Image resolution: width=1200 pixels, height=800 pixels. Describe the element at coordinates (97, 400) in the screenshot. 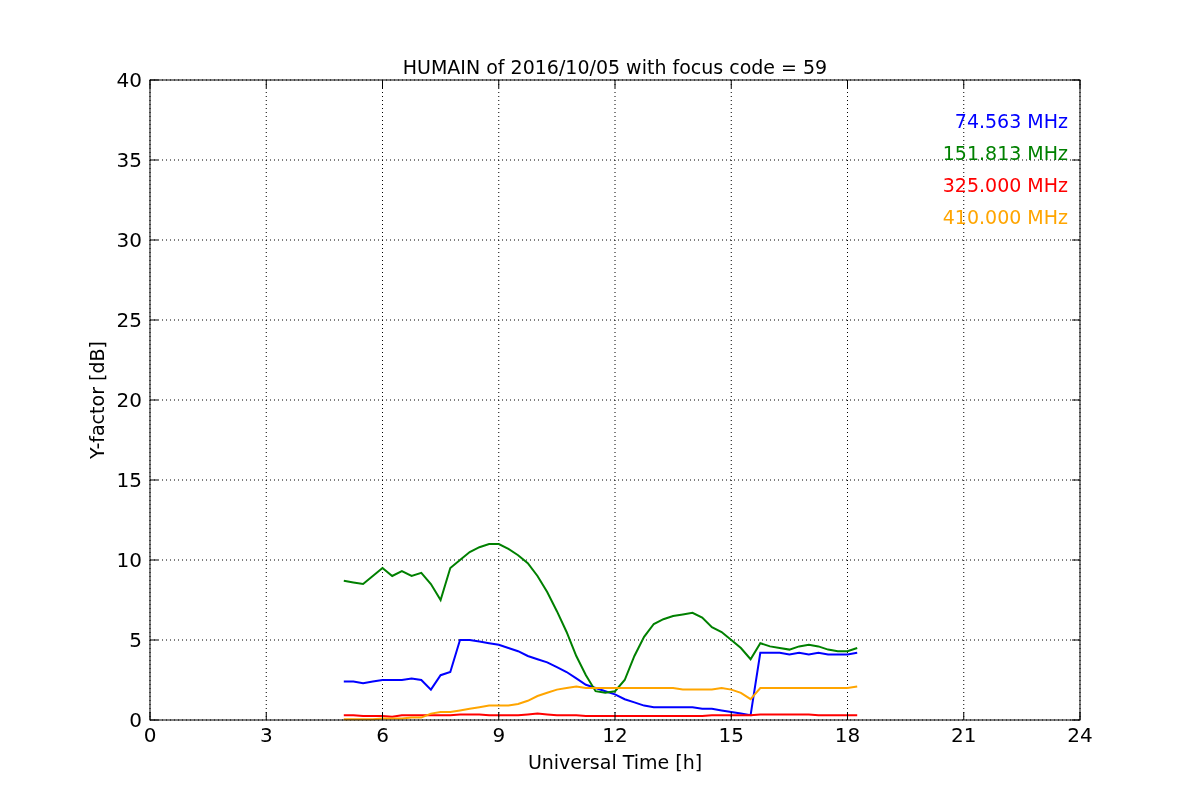

I see `y-axis-label: Y-factor [dB]` at that location.